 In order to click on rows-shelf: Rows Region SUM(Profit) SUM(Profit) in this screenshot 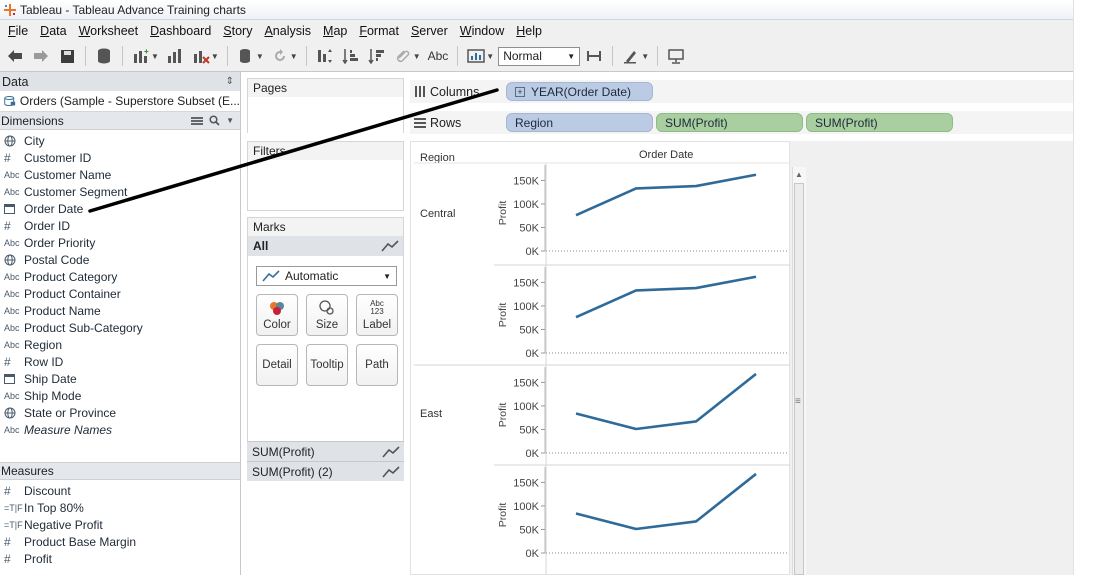, I will do `click(741, 122)`.